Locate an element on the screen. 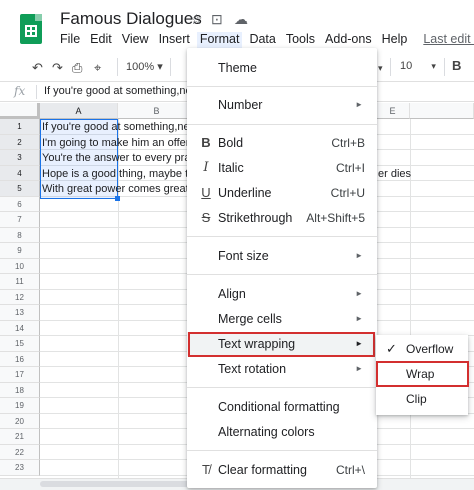 The width and height of the screenshot is (474, 490). row-header: 10 is located at coordinates (20, 266).